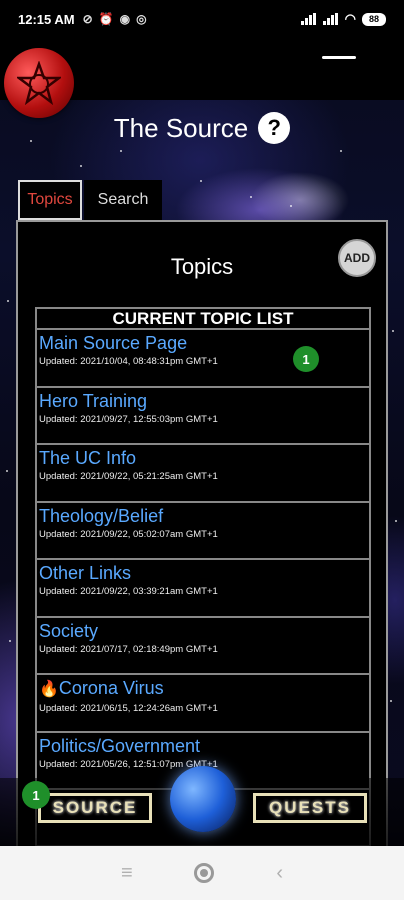 The image size is (404, 900). I want to click on discord-icon: ◉, so click(125, 19).